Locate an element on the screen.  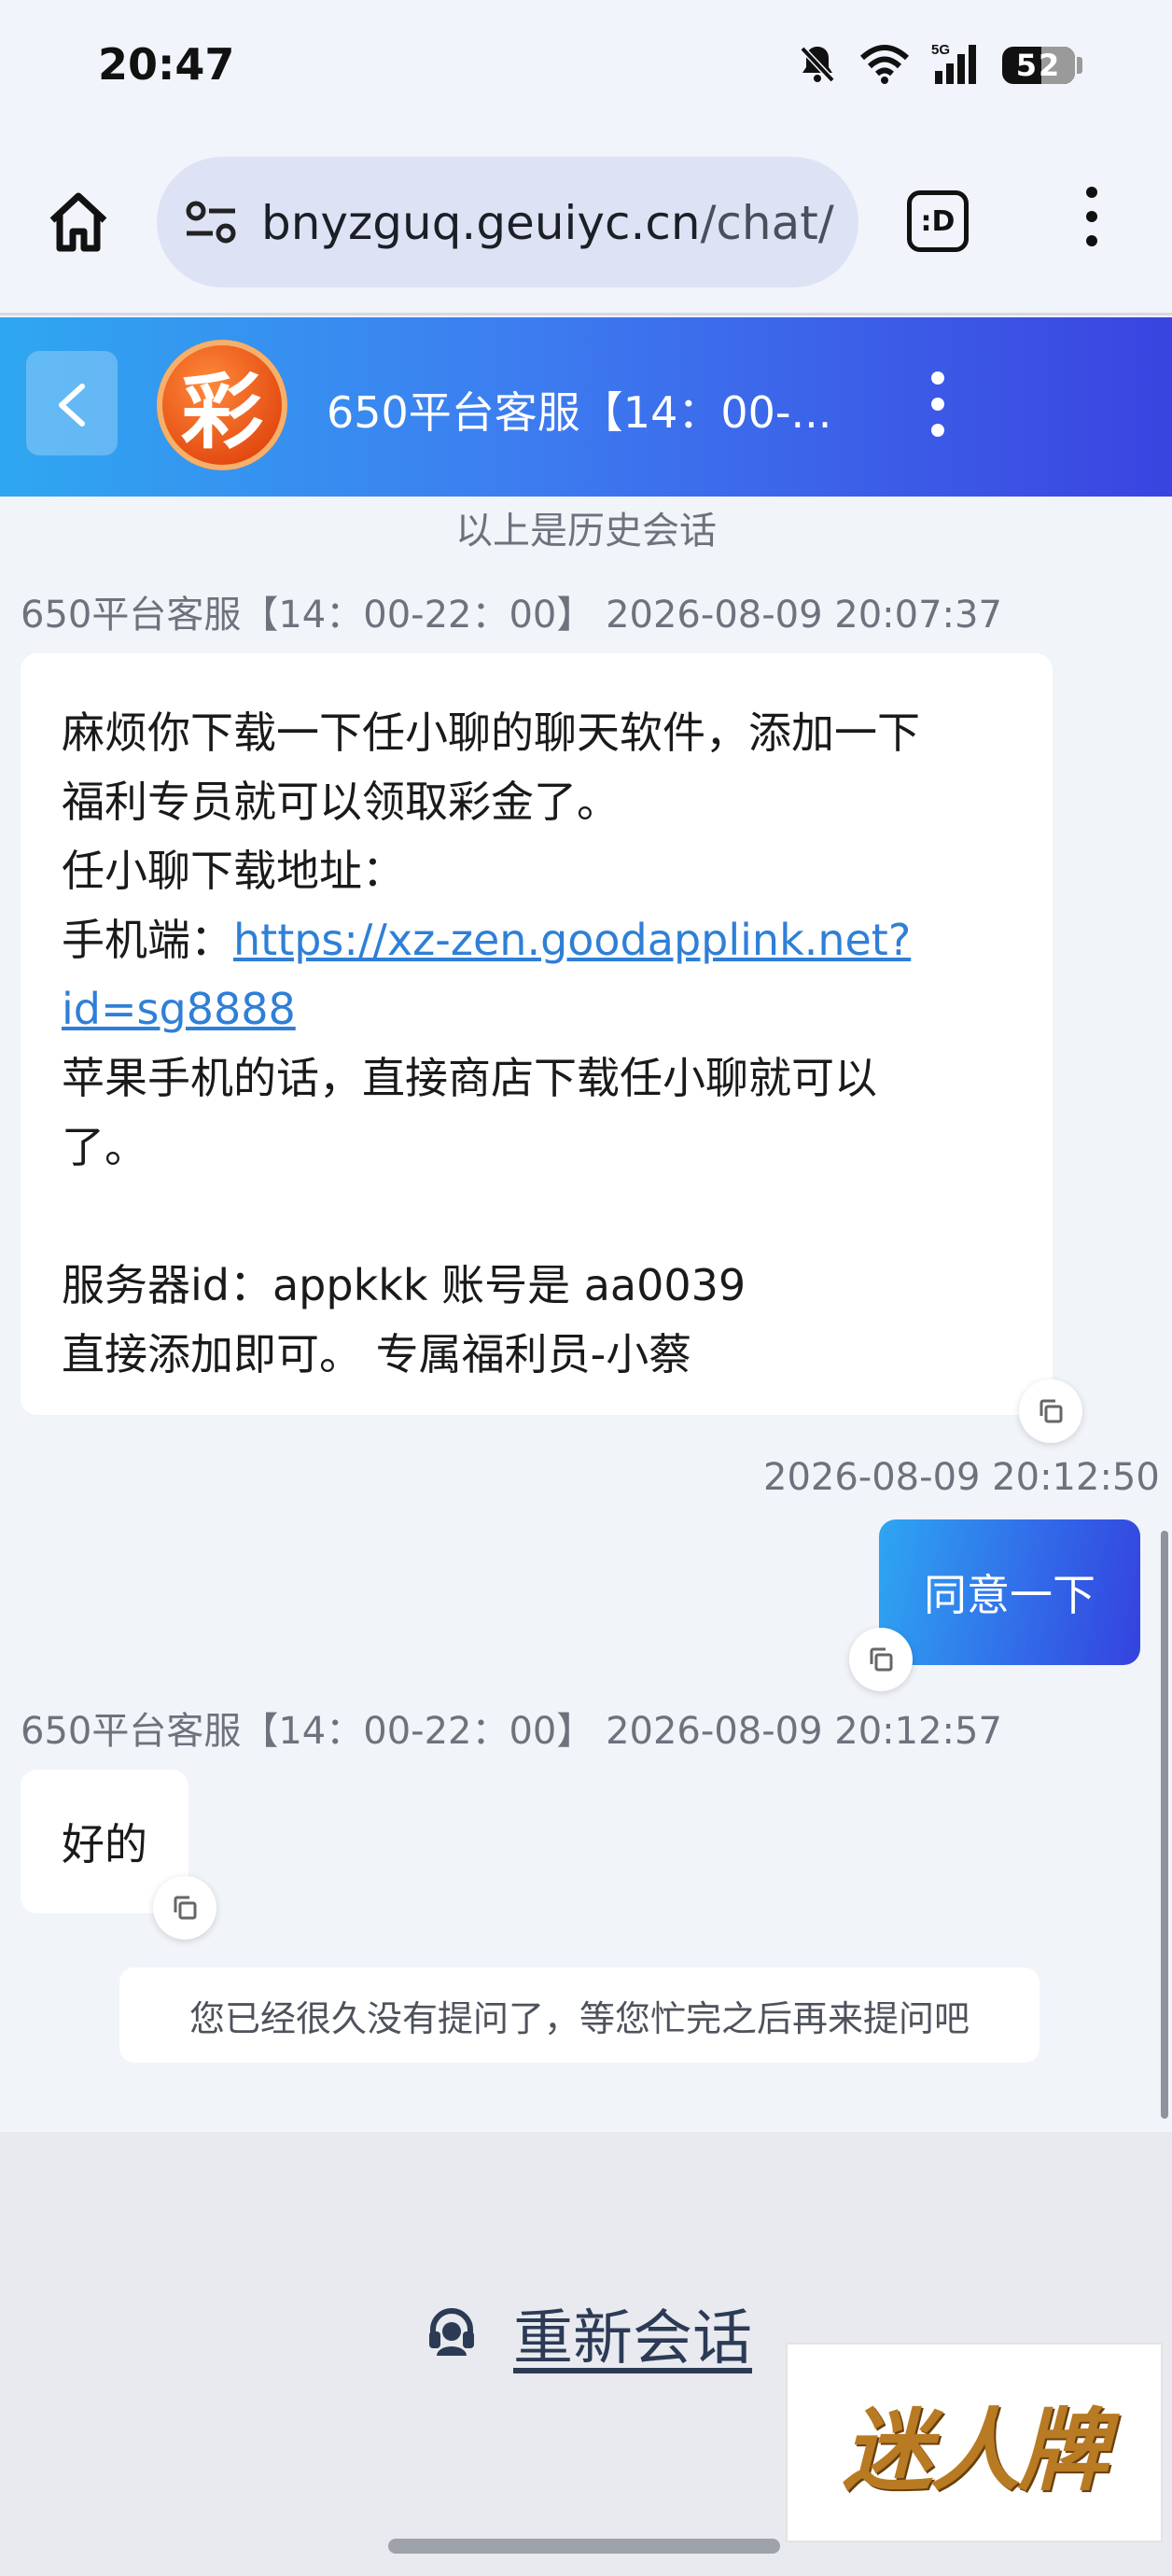
restart-chat-button: 重新会话 is located at coordinates (588, 2333).